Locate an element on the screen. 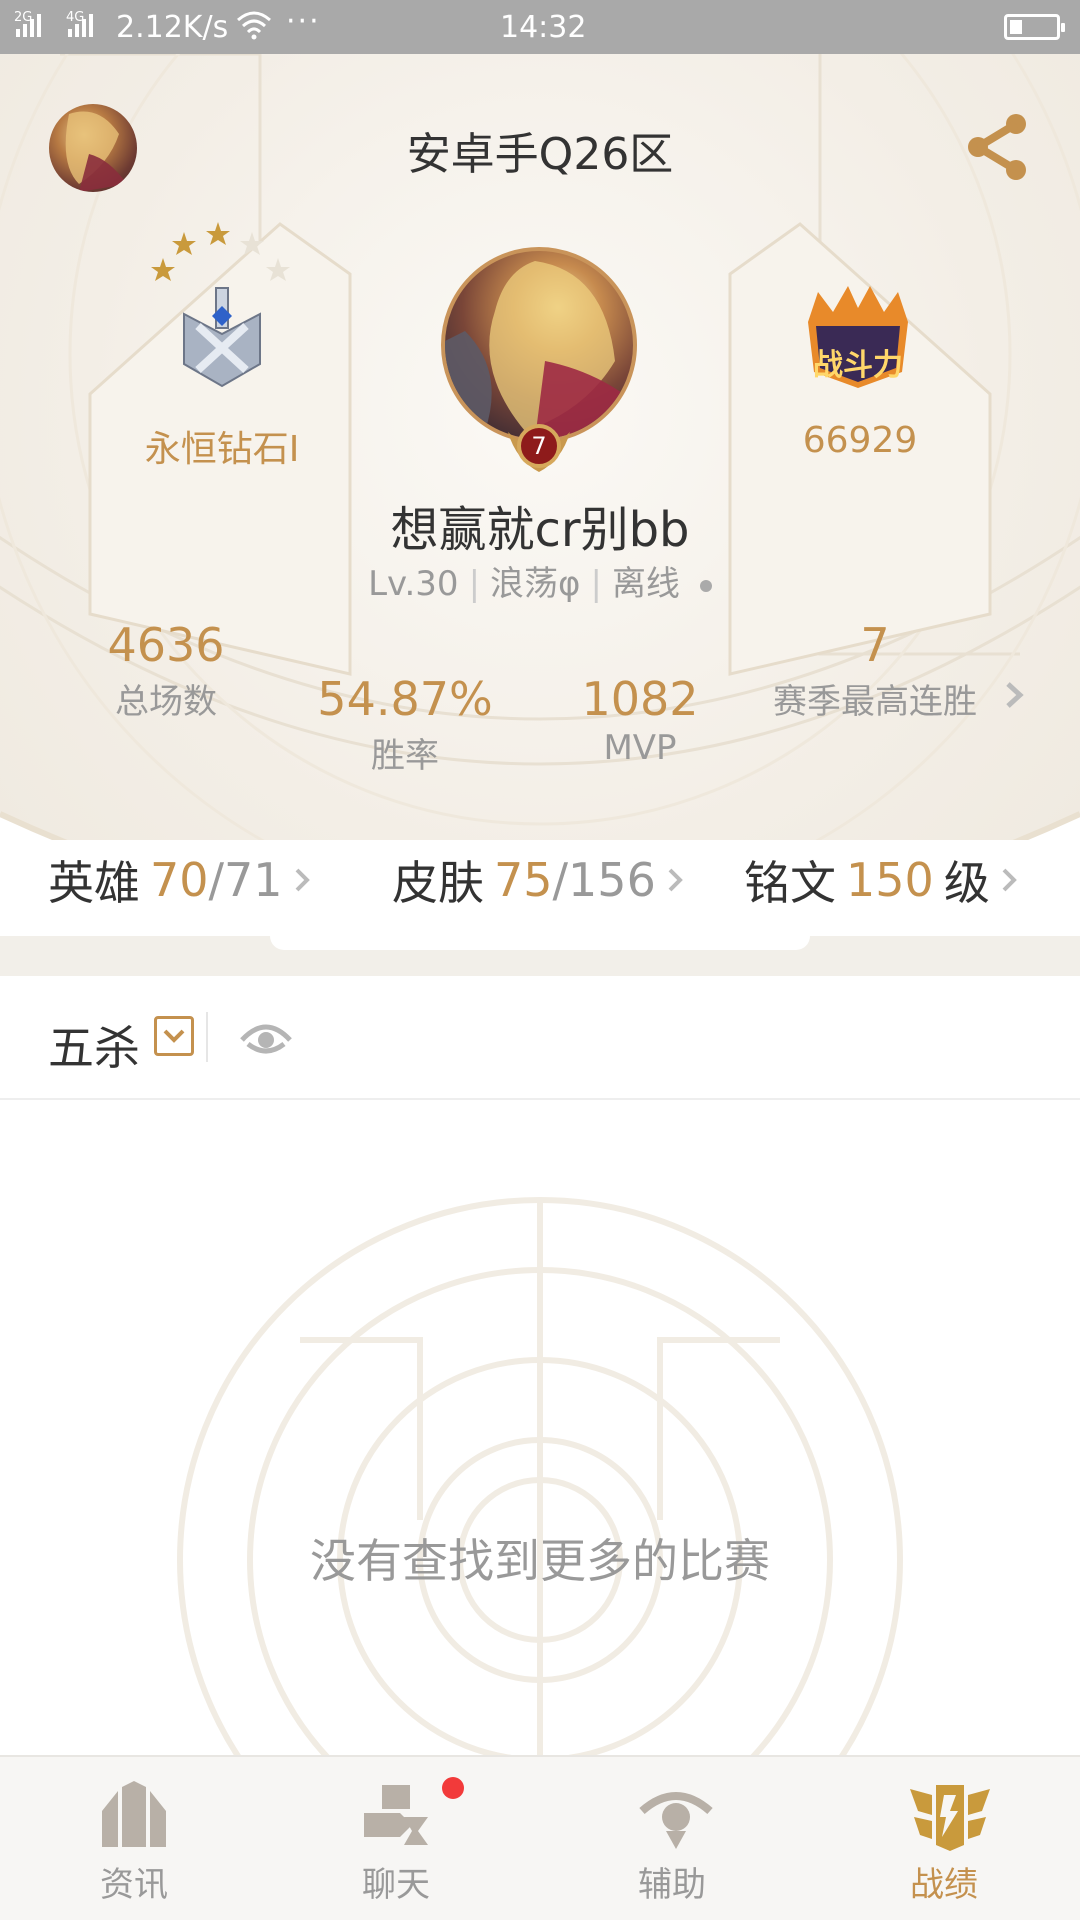 This screenshot has height=1920, width=1080. wifi-icon is located at coordinates (254, 25).